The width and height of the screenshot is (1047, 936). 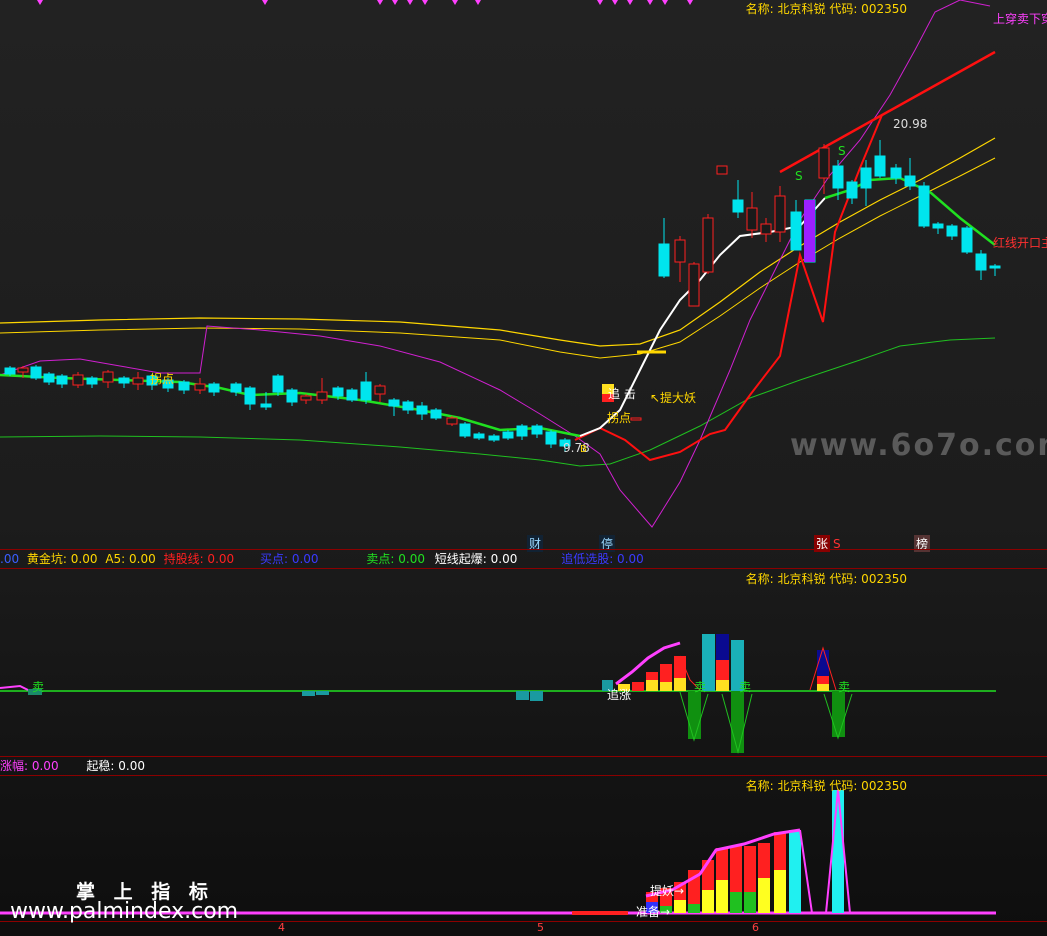 What do you see at coordinates (199, 559) in the screenshot?
I see `ind1-item-3: 持股线: 0.00` at bounding box center [199, 559].